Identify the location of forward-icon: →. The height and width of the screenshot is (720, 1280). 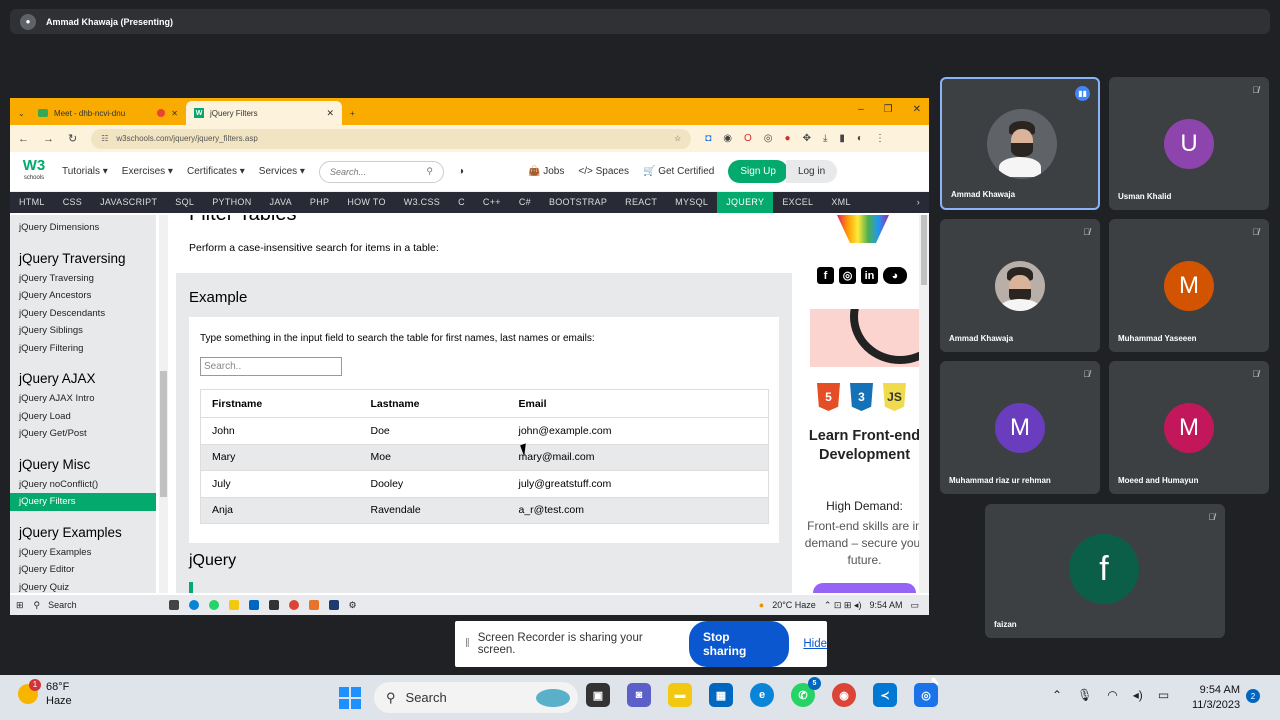
(48, 139).